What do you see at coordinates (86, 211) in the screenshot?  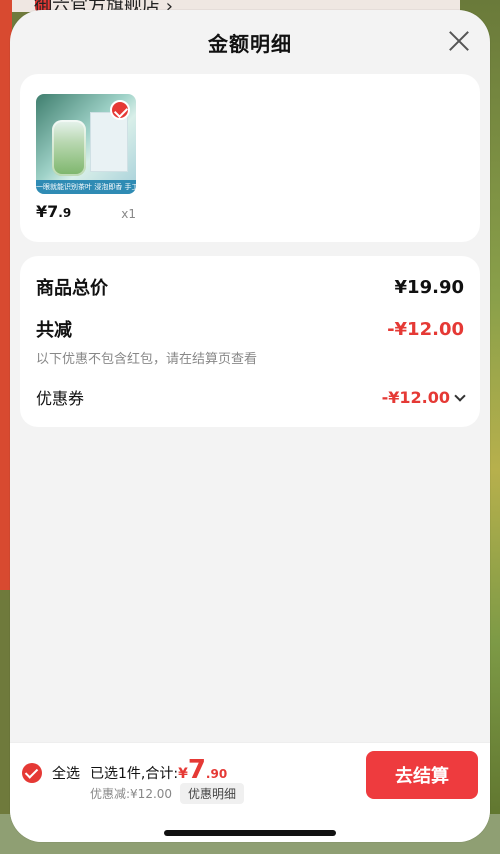 I see `product-meta: ¥7.9 x1` at bounding box center [86, 211].